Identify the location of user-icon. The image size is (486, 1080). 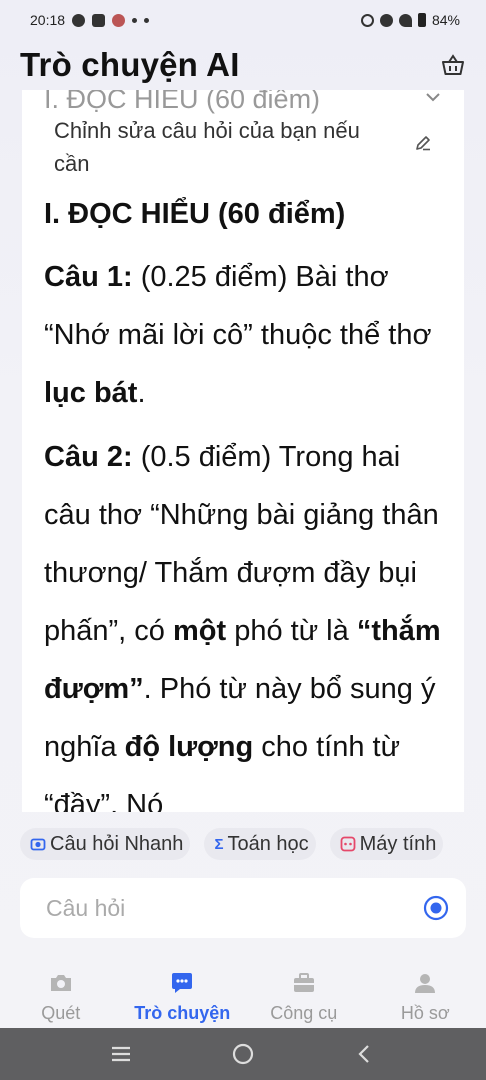
(425, 983).